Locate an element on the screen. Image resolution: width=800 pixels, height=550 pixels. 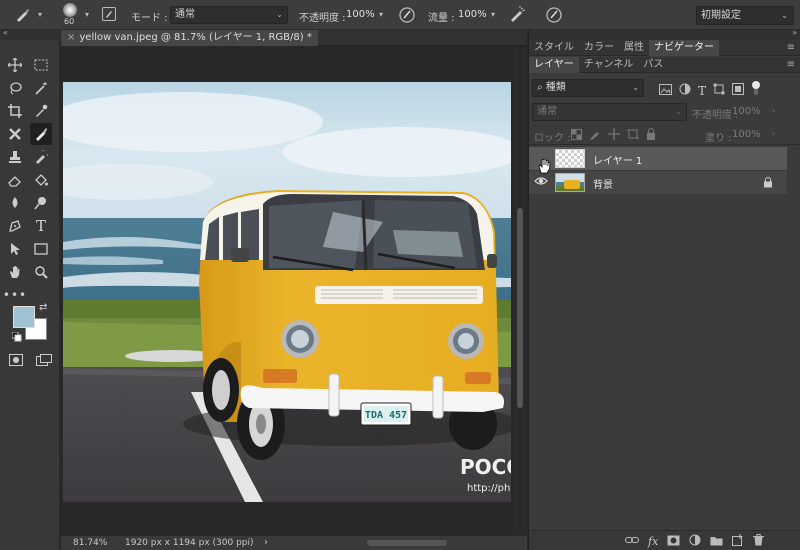
filter-adjustment-icon is located at coordinates (685, 90).